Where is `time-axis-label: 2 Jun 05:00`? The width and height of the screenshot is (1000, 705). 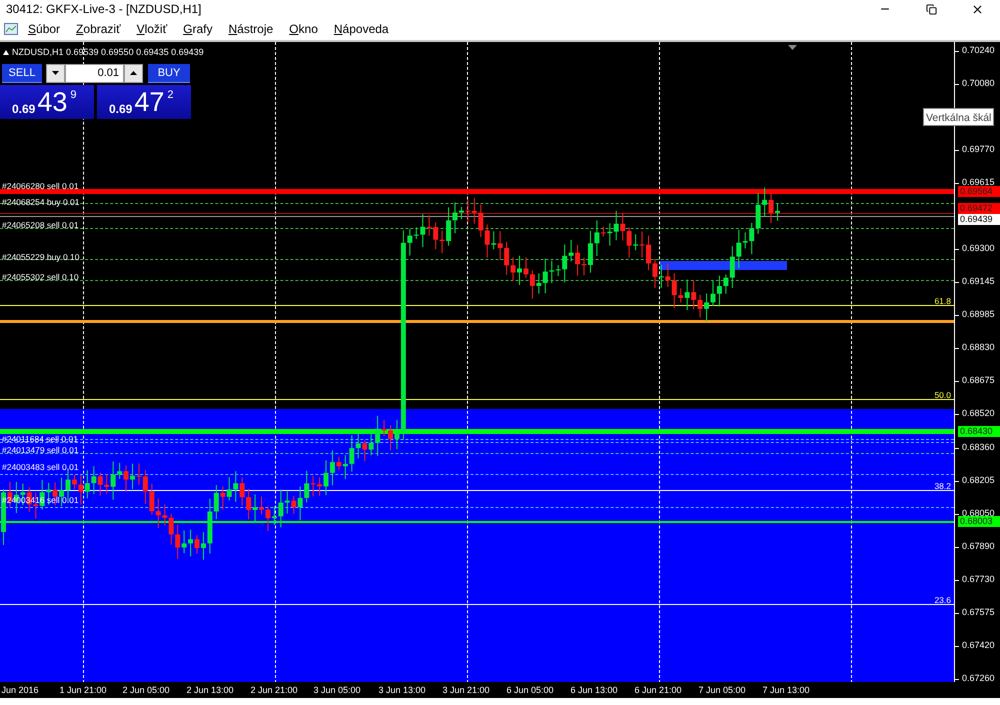 time-axis-label: 2 Jun 05:00 is located at coordinates (146, 690).